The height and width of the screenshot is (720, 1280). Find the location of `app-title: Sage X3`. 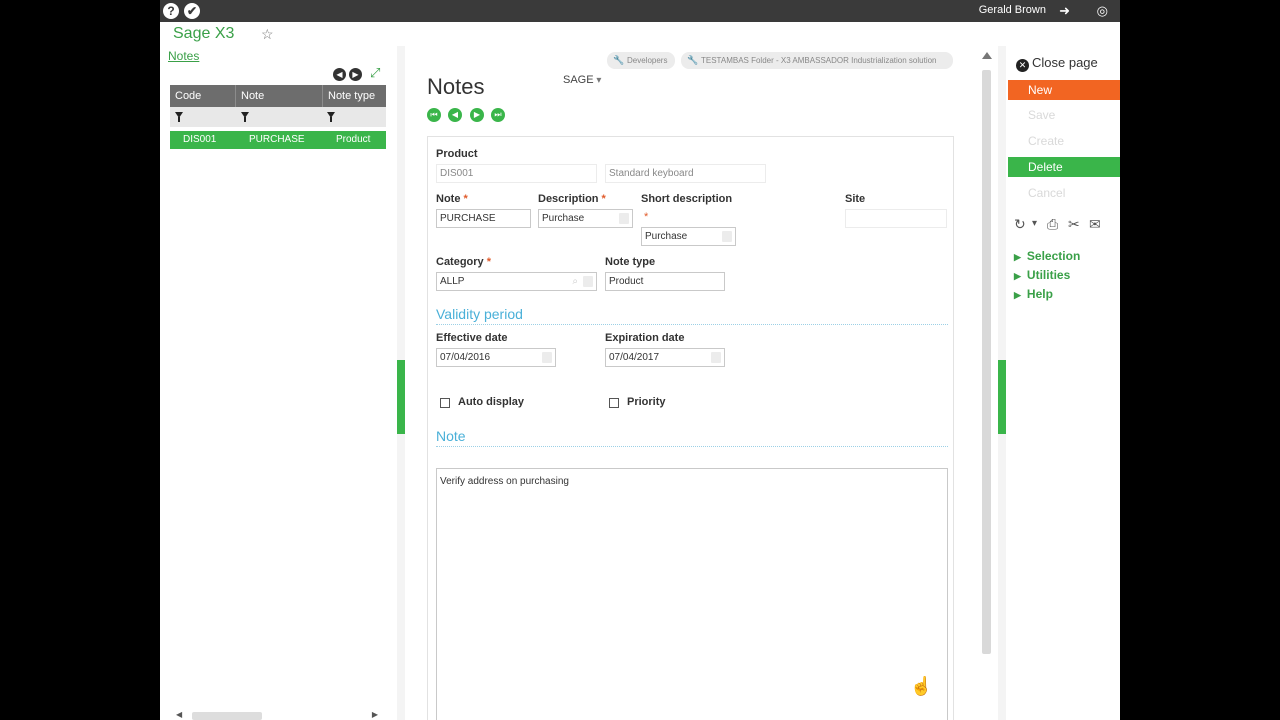

app-title: Sage X3 is located at coordinates (203, 34).